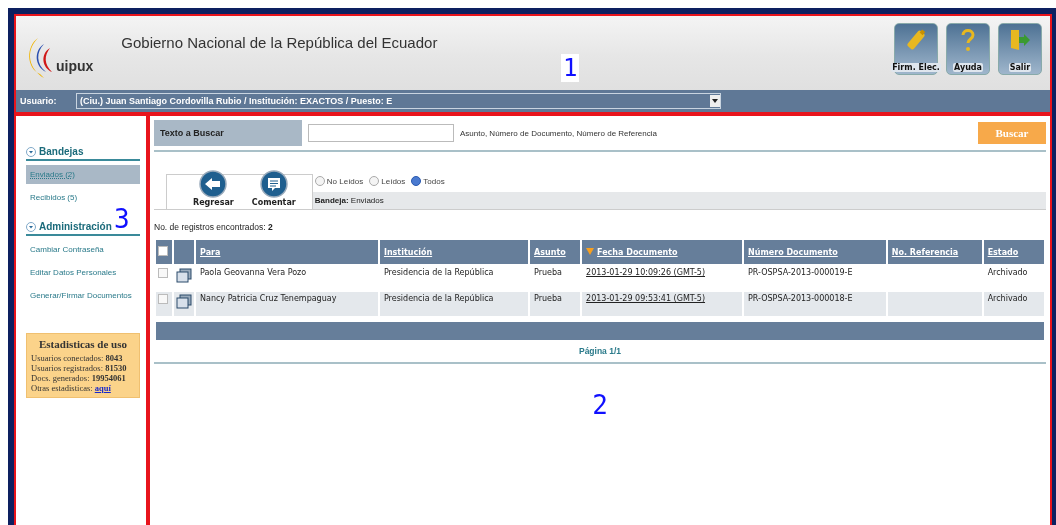  Describe the element at coordinates (287, 304) in the screenshot. I see `table-cell: Nancy Patricia Cruz Tenempaguay` at that location.